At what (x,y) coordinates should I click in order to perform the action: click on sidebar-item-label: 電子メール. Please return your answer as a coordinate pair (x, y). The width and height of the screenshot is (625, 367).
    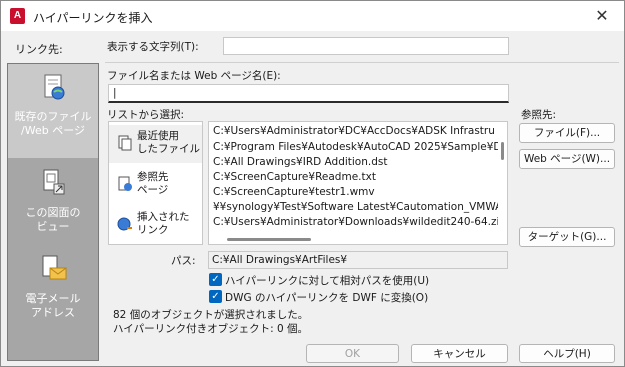
    Looking at the image, I should click on (53, 298).